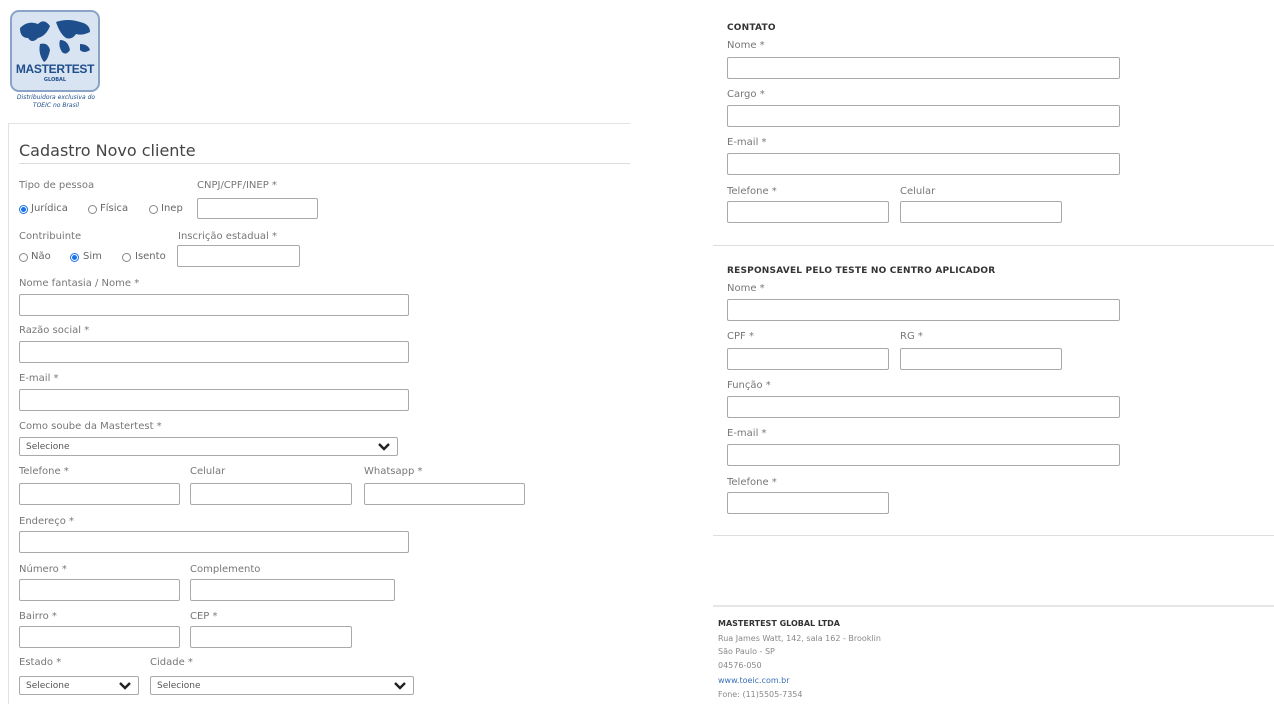 Image resolution: width=1274 pixels, height=704 pixels. Describe the element at coordinates (993, 606) in the screenshot. I see `footer-top-border` at that location.